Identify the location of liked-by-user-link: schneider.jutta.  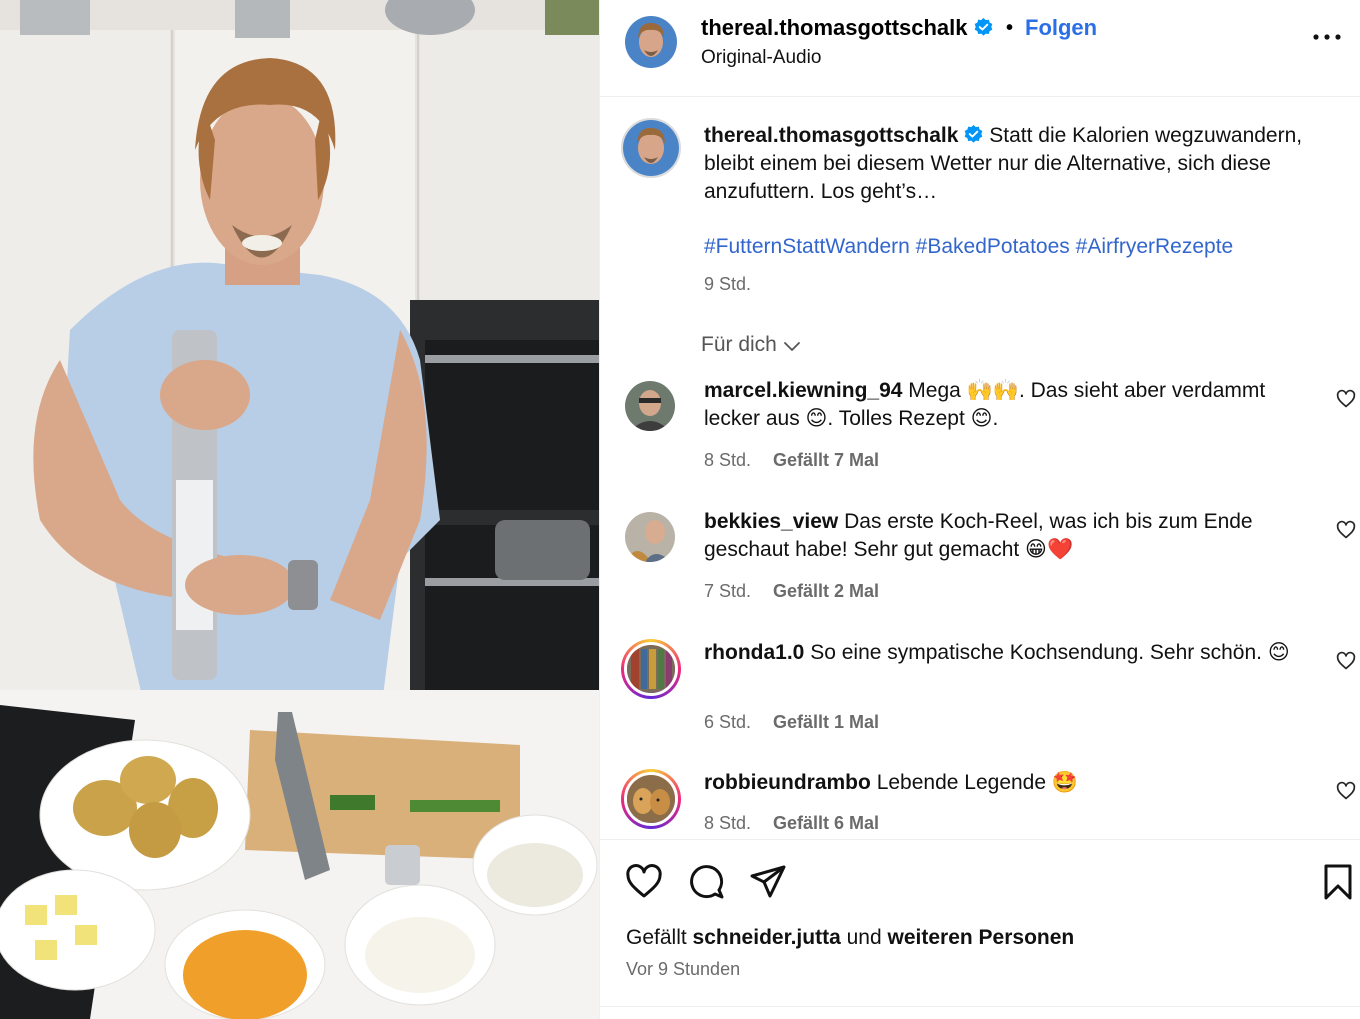
(767, 937).